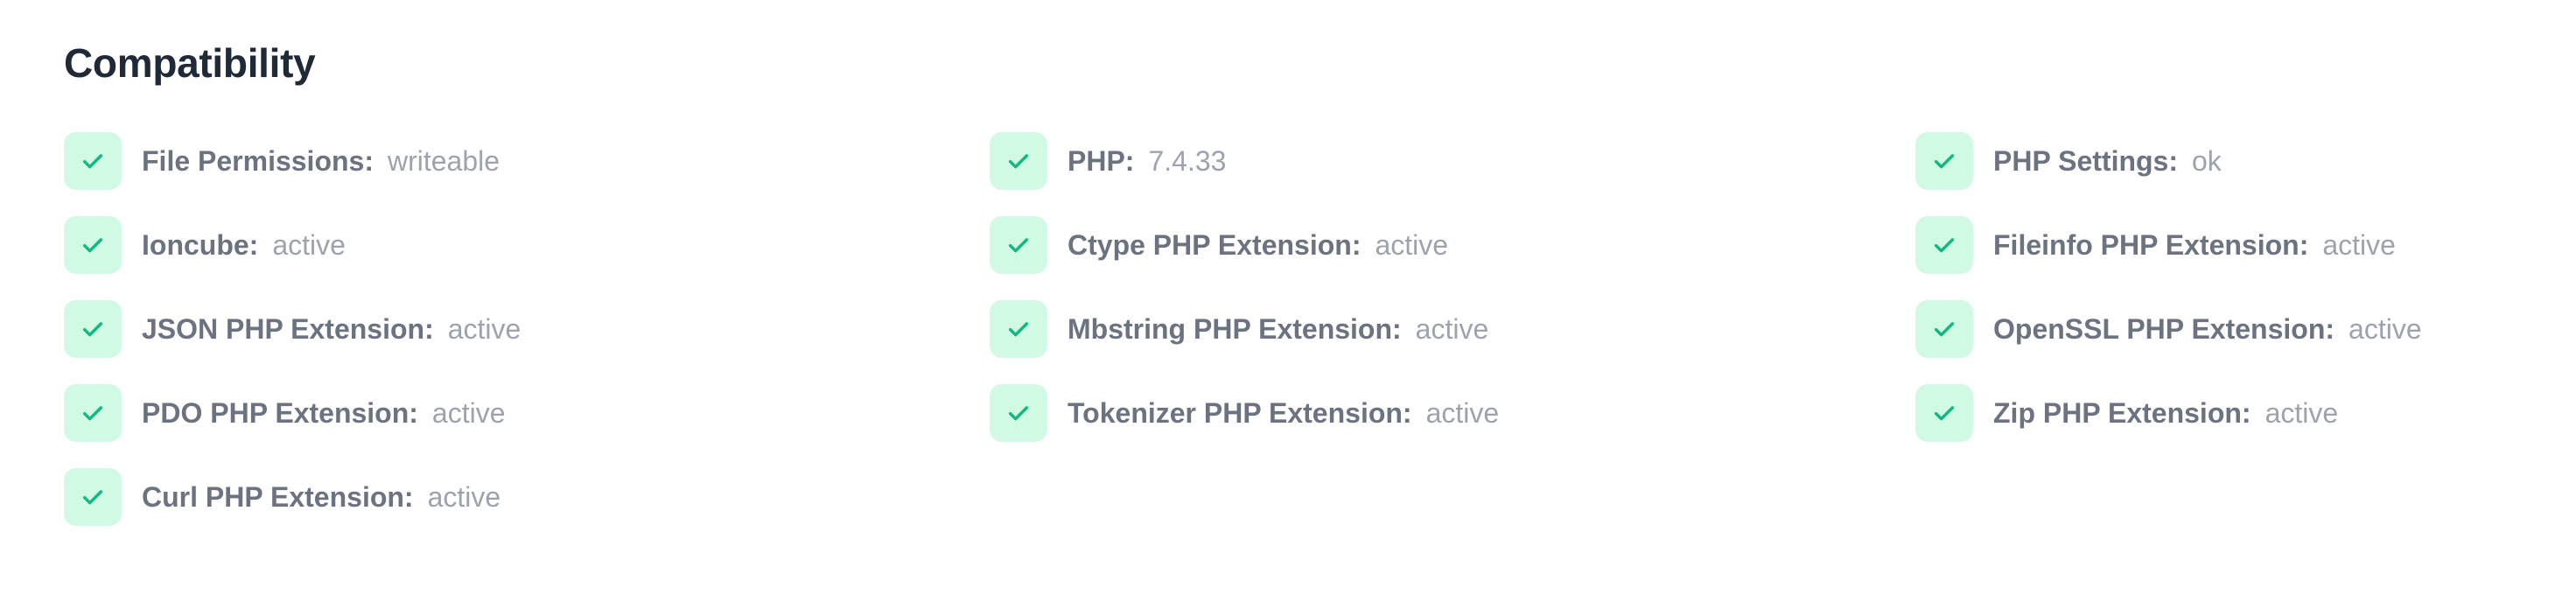 This screenshot has height=602, width=2576. I want to click on check-item-php-settings: PHP Settings: ok, so click(2214, 161).